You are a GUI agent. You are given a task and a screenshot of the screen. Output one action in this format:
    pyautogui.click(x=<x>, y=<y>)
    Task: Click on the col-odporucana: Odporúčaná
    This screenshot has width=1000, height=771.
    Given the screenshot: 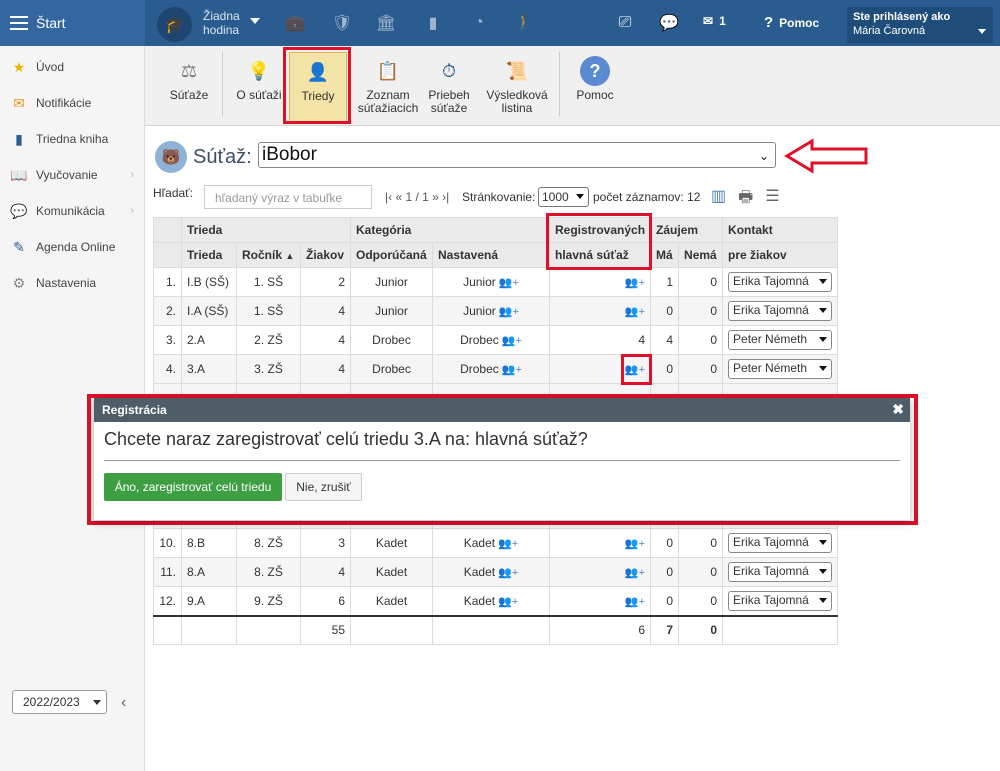 What is the action you would take?
    pyautogui.click(x=391, y=255)
    